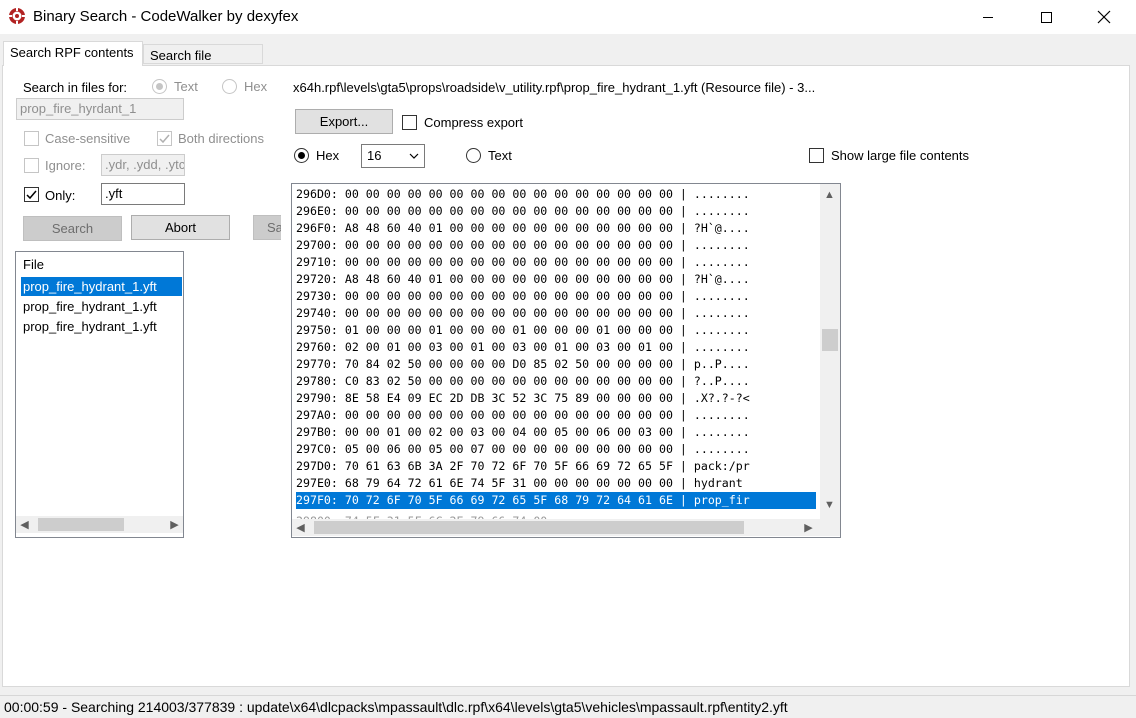 The height and width of the screenshot is (718, 1136). What do you see at coordinates (60, 195) in the screenshot?
I see `only-label: Only:` at bounding box center [60, 195].